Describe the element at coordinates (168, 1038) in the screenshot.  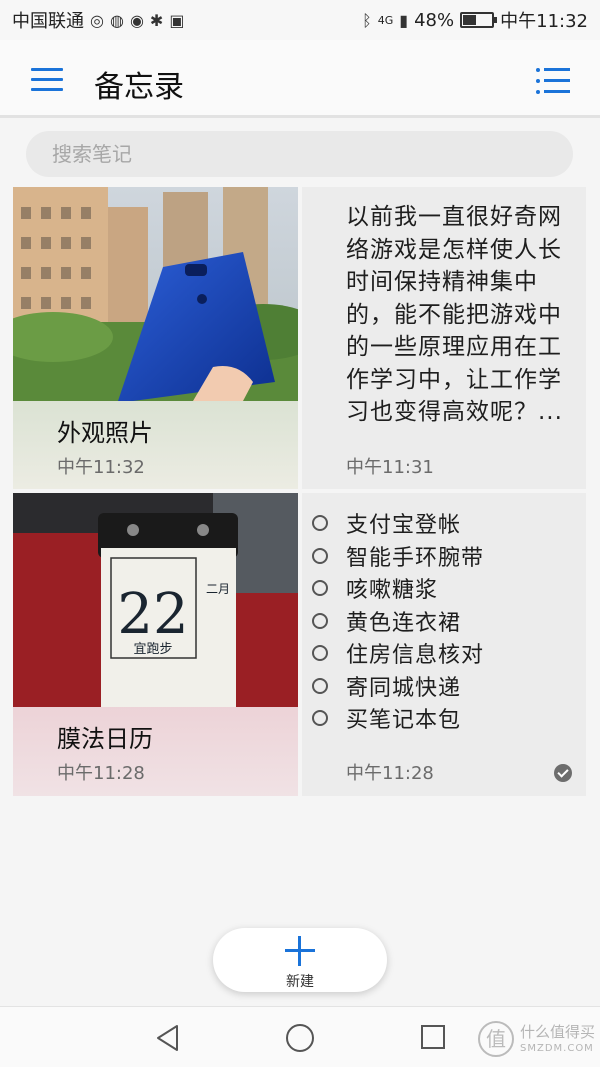
I see `back-icon` at that location.